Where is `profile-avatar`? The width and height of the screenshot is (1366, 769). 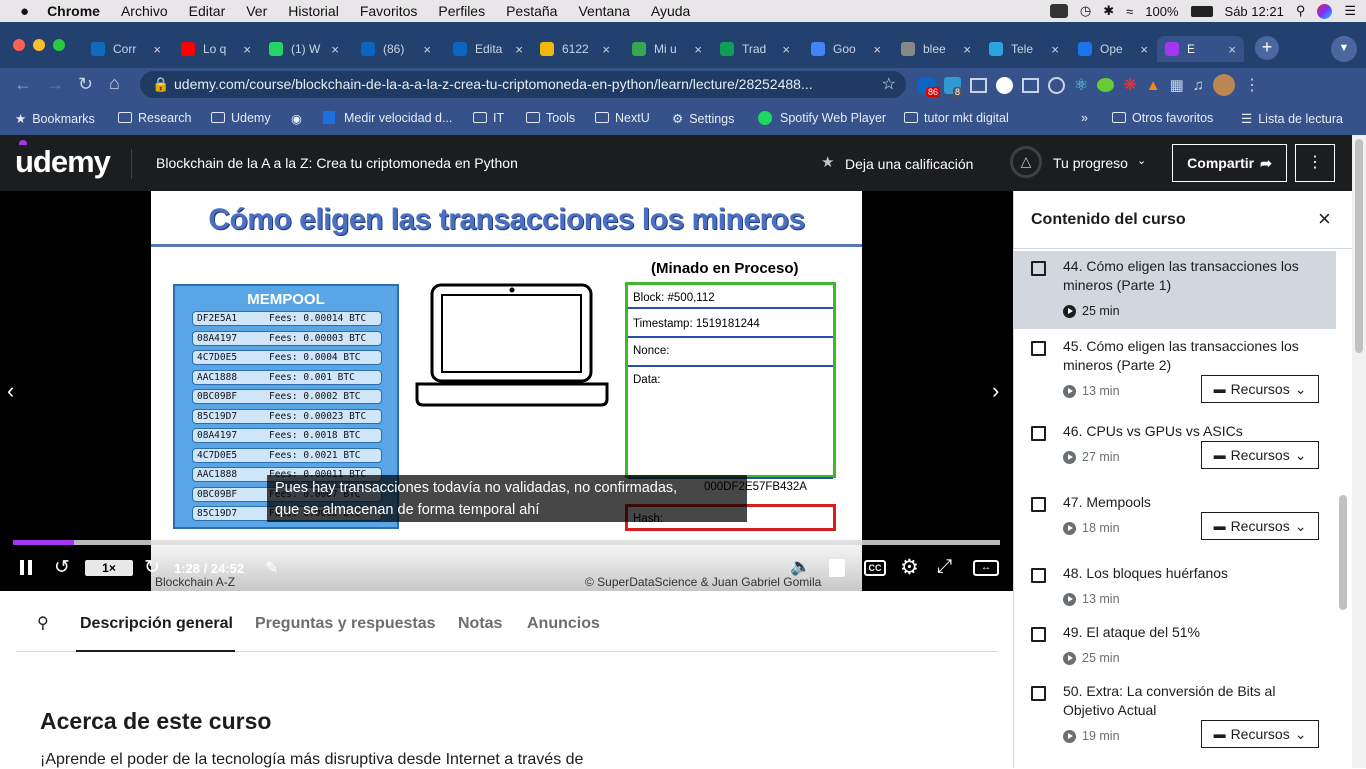
profile-avatar is located at coordinates (1224, 85).